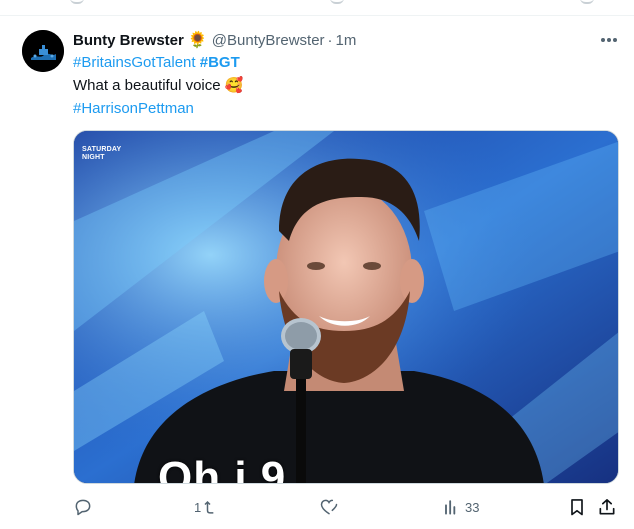 Image resolution: width=634 pixels, height=529 pixels. What do you see at coordinates (134, 62) in the screenshot?
I see `hashtag-britainsgottalent: #BritainsGotTalent` at bounding box center [134, 62].